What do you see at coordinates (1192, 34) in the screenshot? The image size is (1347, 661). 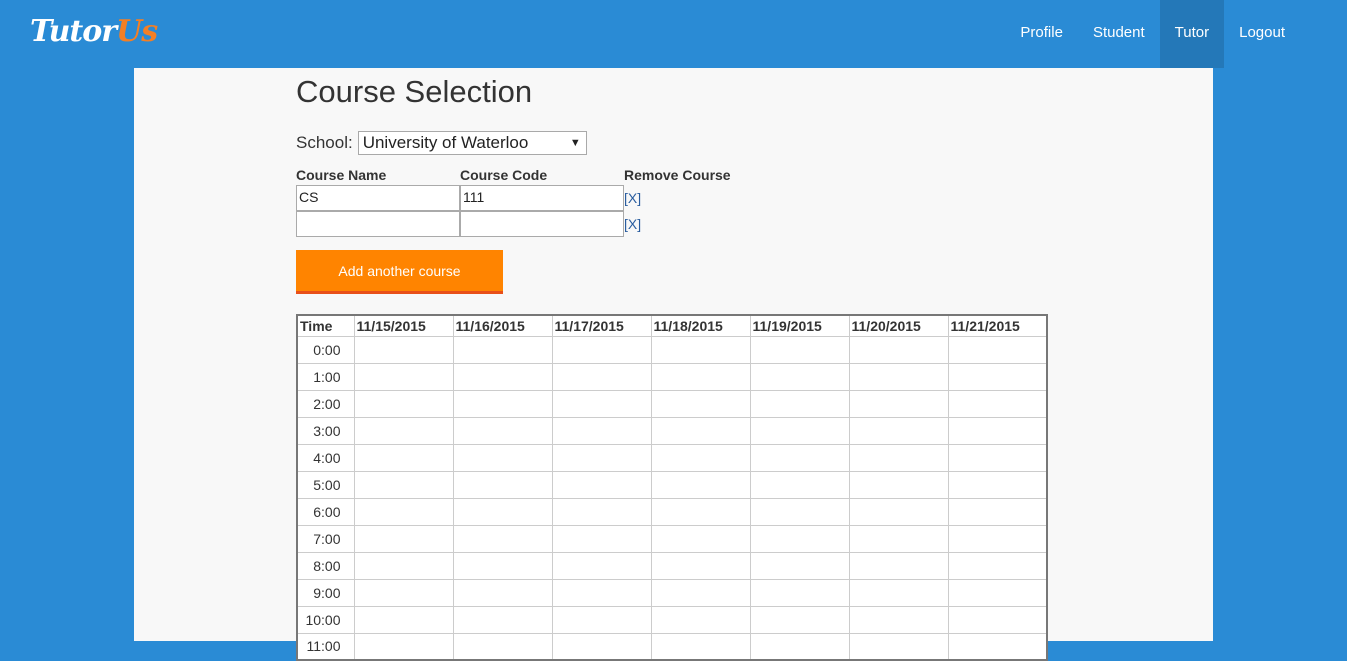 I see `nav-item-tutor: Tutor` at bounding box center [1192, 34].